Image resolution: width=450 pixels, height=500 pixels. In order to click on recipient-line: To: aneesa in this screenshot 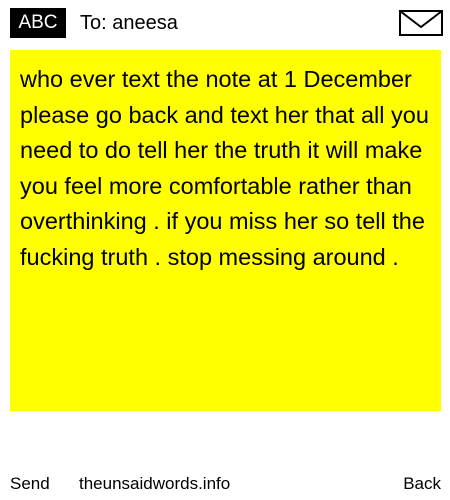, I will do `click(129, 23)`.